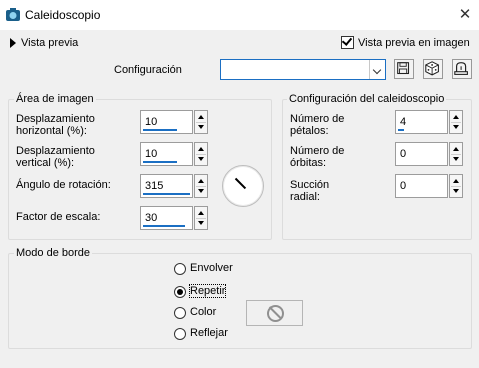 This screenshot has height=368, width=479. I want to click on checkmark-icon, so click(347, 40).